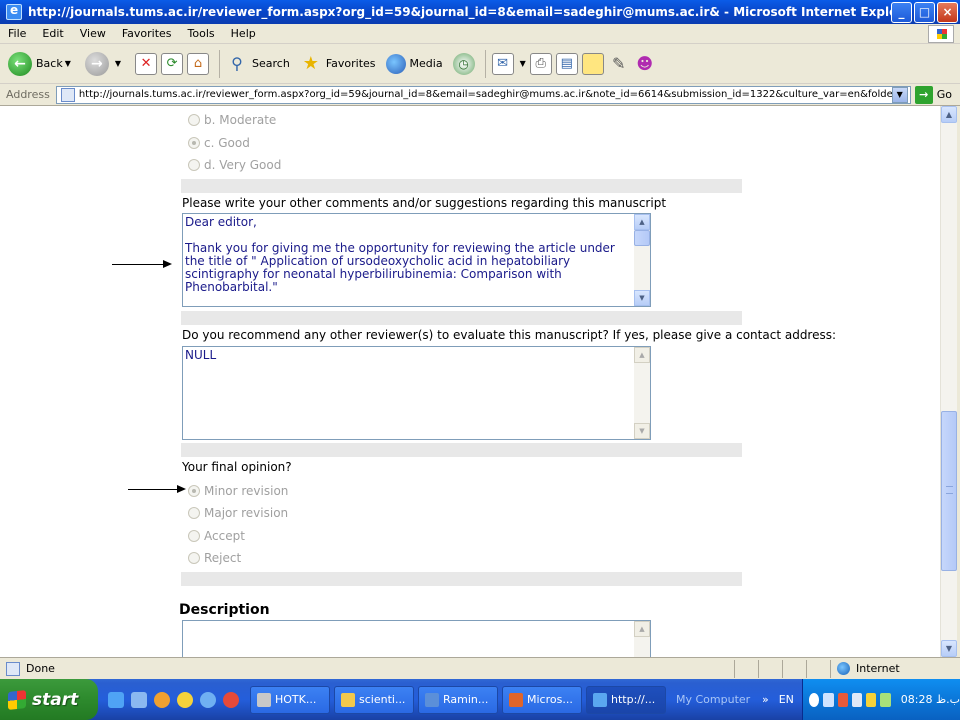 The width and height of the screenshot is (960, 720). What do you see at coordinates (146, 63) in the screenshot?
I see `stop-icon: ✕` at bounding box center [146, 63].